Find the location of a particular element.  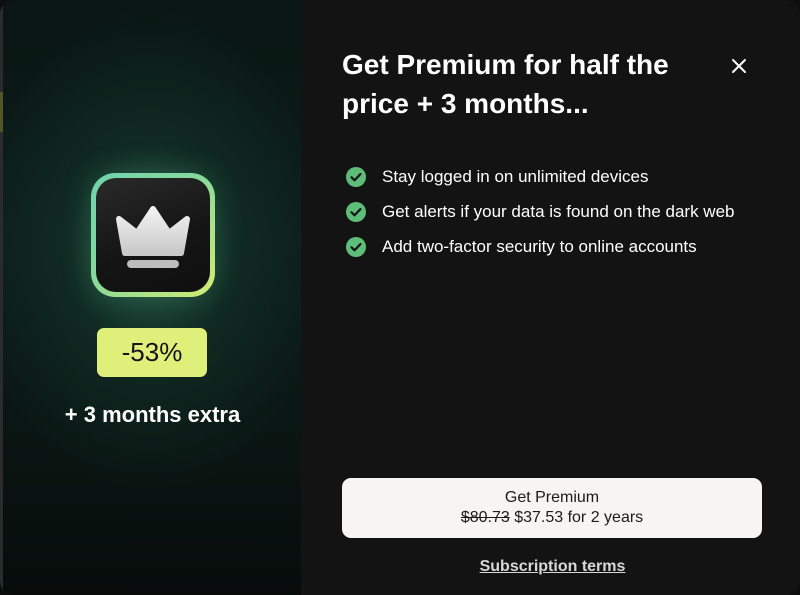

feature-label: Stay logged in on unlimited devices is located at coordinates (515, 176).